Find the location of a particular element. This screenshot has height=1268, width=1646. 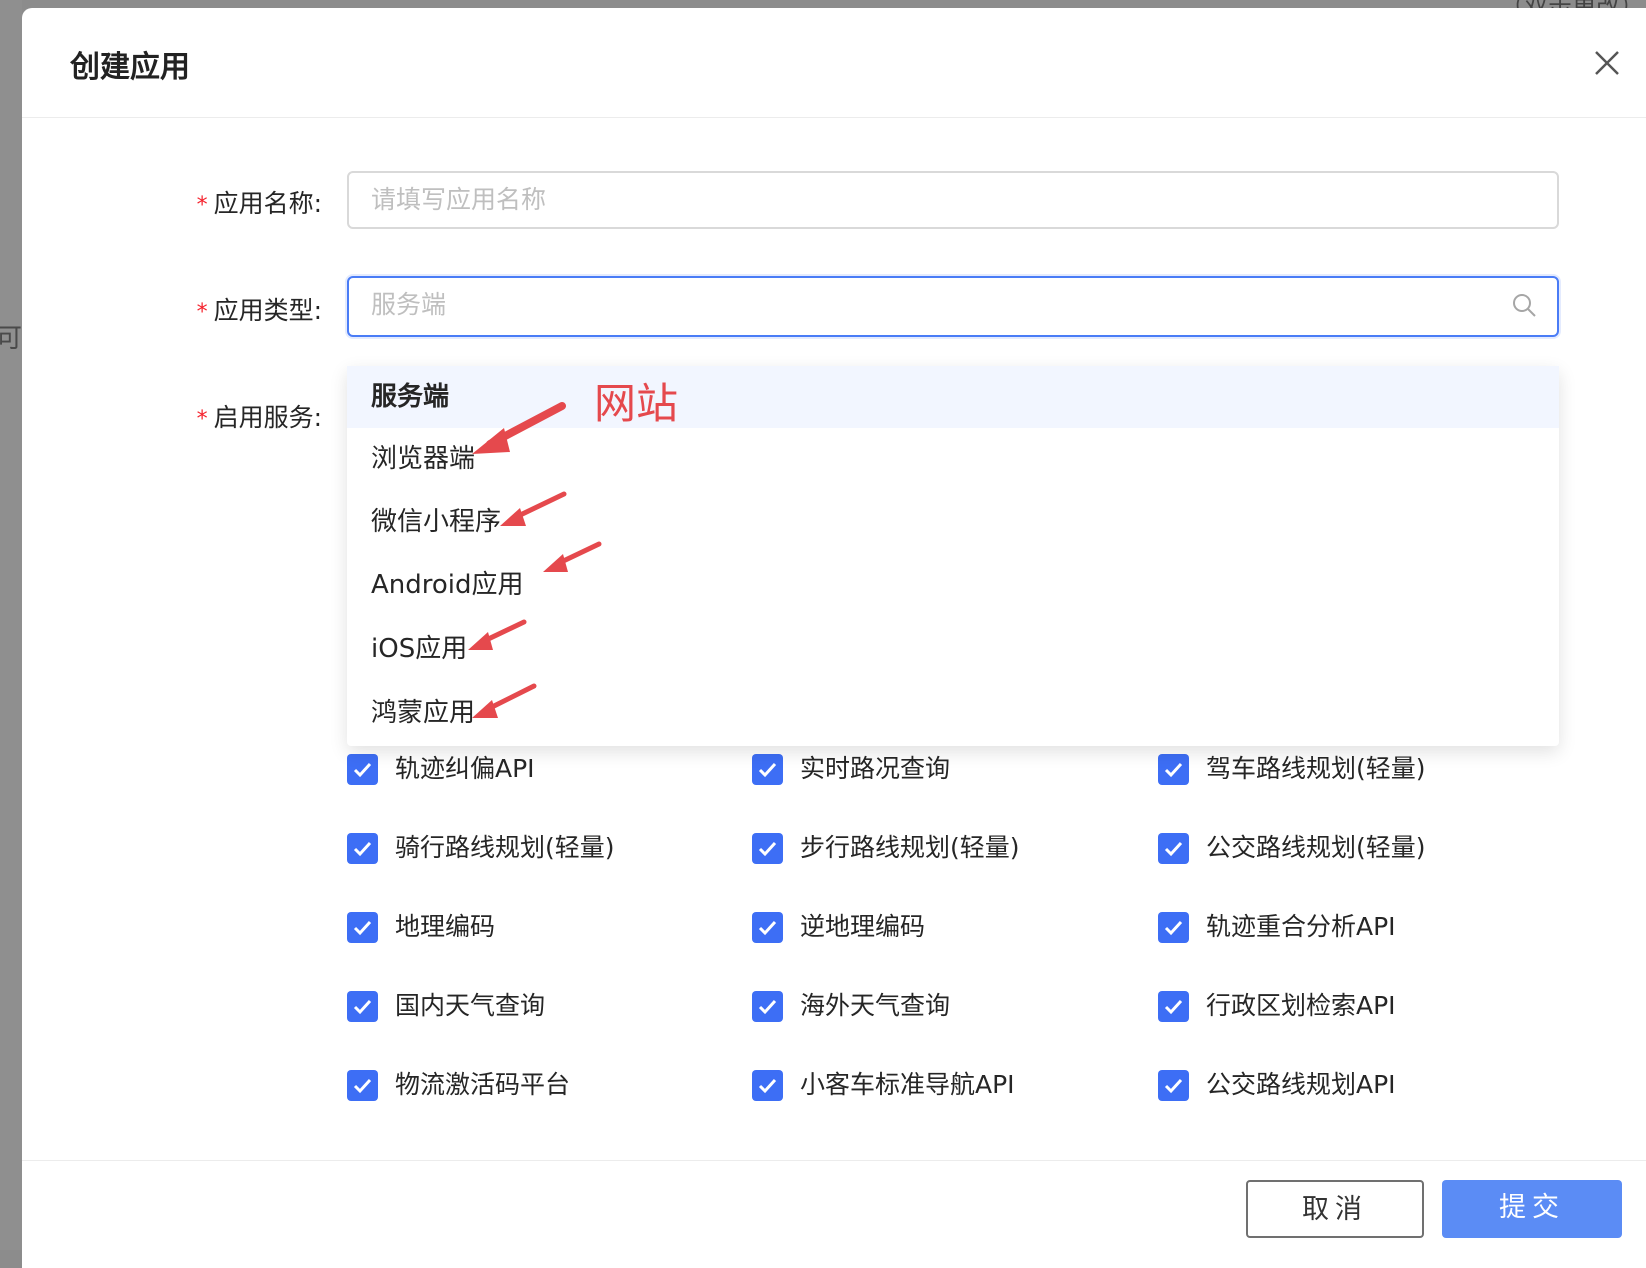

service-label: 公交路线规划API is located at coordinates (1301, 1084).